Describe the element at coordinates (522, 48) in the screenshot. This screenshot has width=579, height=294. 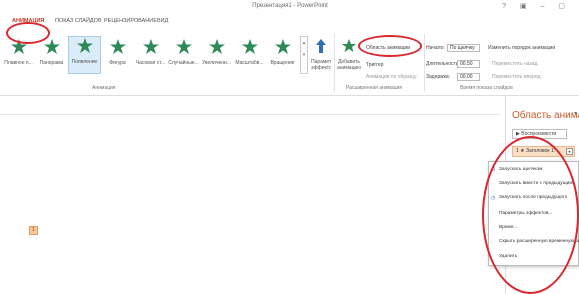
I see `reorder-label: Изменить порядок анимации` at that location.